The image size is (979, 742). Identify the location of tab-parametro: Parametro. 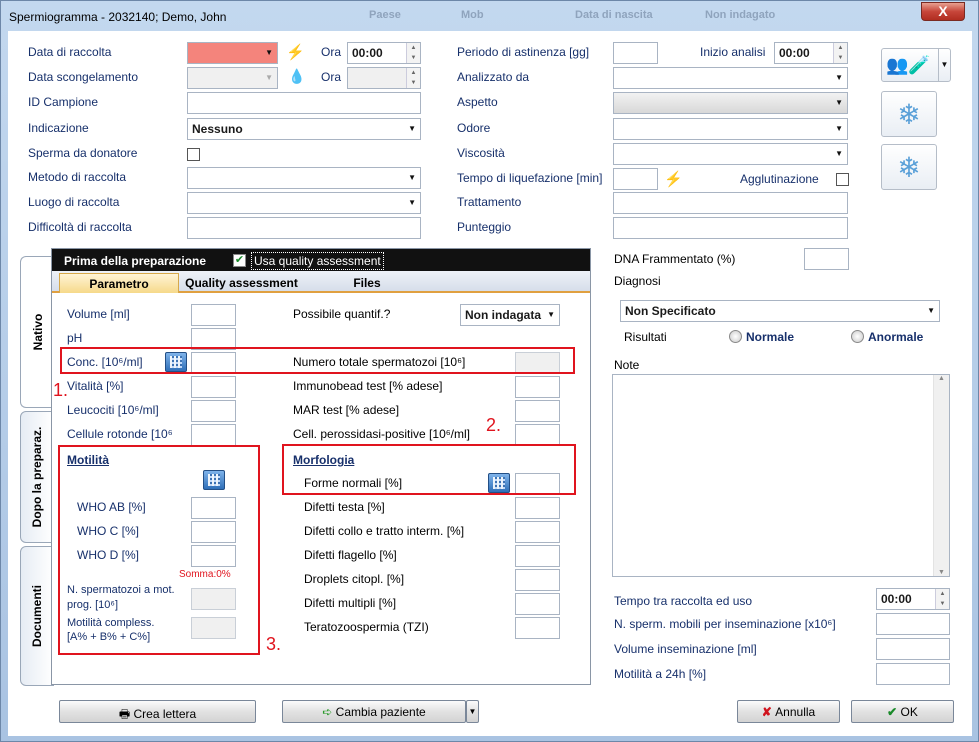
(119, 283).